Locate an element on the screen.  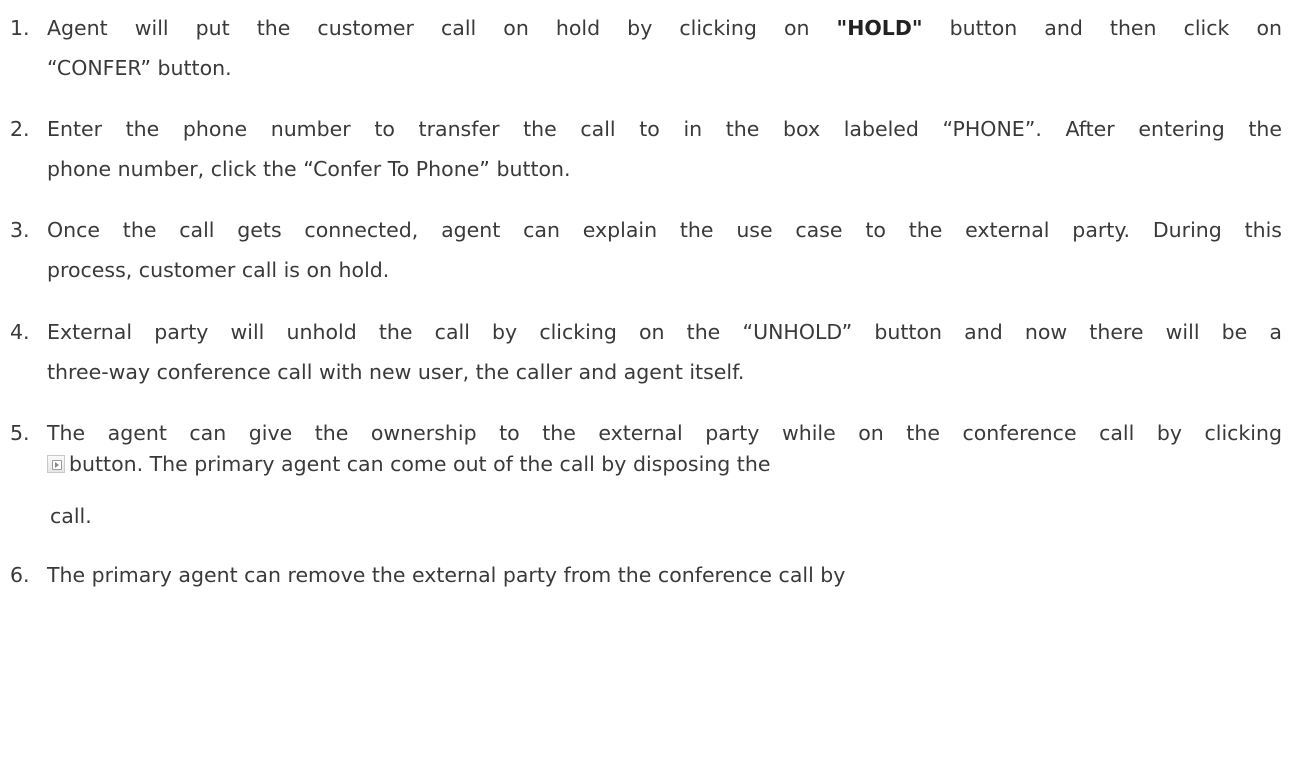
hold-label: "HOLD" is located at coordinates (879, 28).